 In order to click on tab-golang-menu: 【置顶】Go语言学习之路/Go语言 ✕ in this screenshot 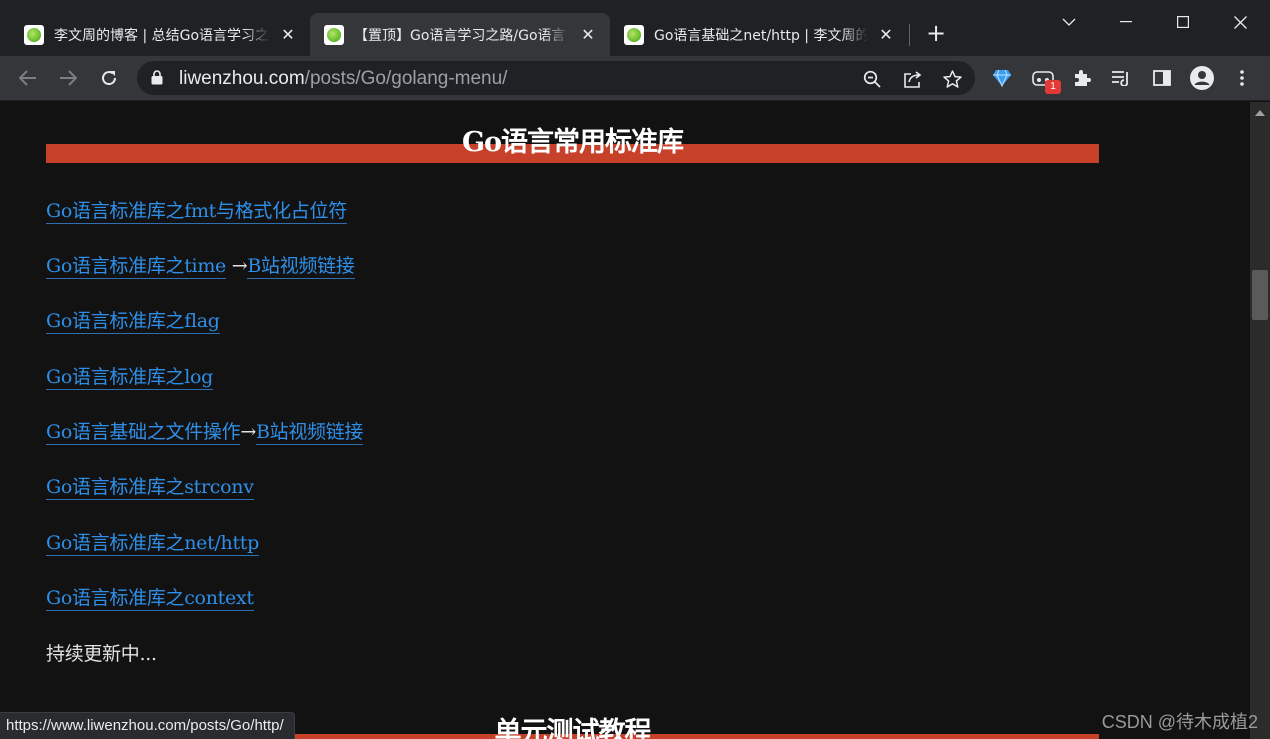, I will do `click(460, 34)`.